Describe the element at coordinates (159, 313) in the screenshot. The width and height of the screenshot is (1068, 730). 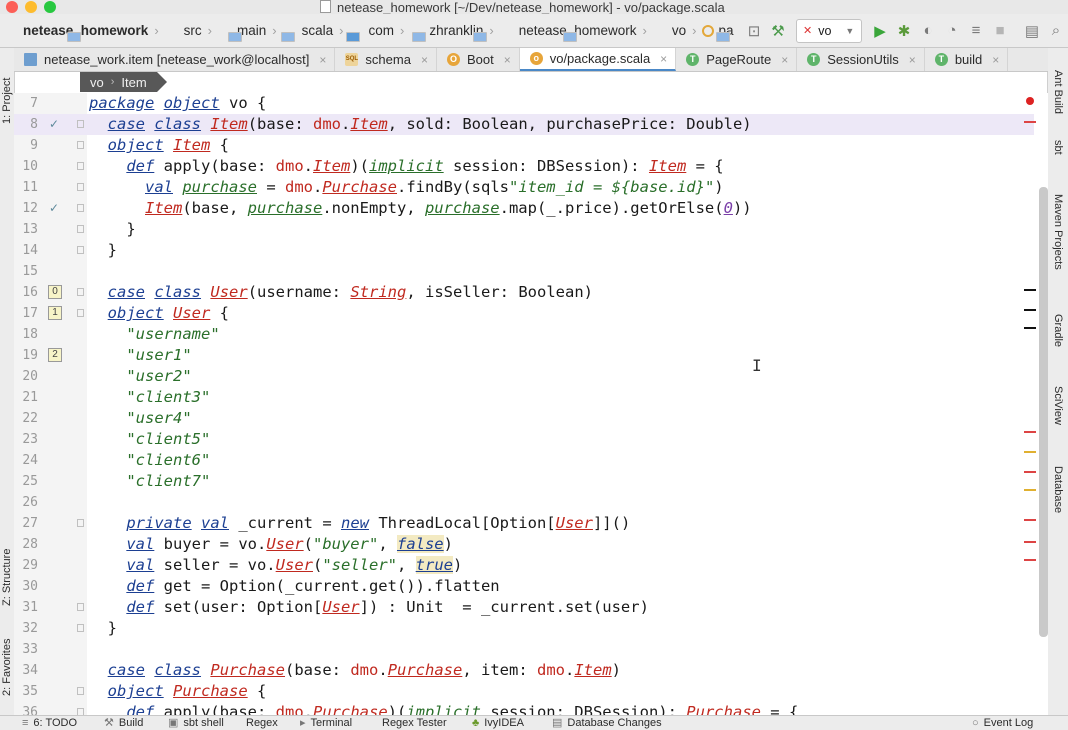
I see `code-text: object User {` at that location.